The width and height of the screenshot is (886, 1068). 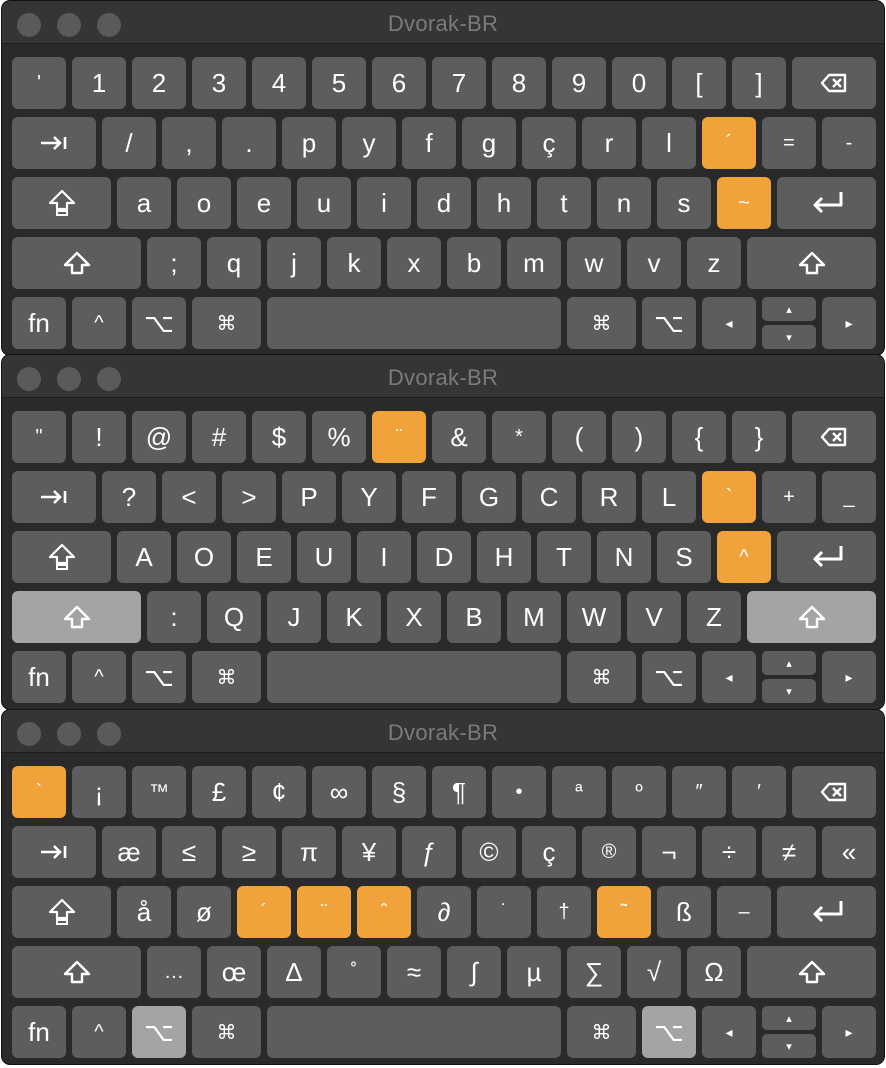 What do you see at coordinates (504, 912) in the screenshot?
I see `key-w3-r3-c7: ˙` at bounding box center [504, 912].